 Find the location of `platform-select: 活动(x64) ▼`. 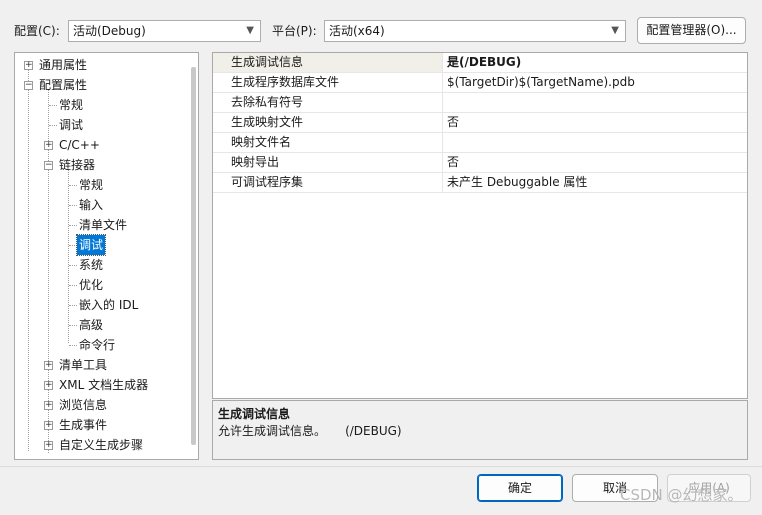

platform-select: 活动(x64) ▼ is located at coordinates (475, 31).